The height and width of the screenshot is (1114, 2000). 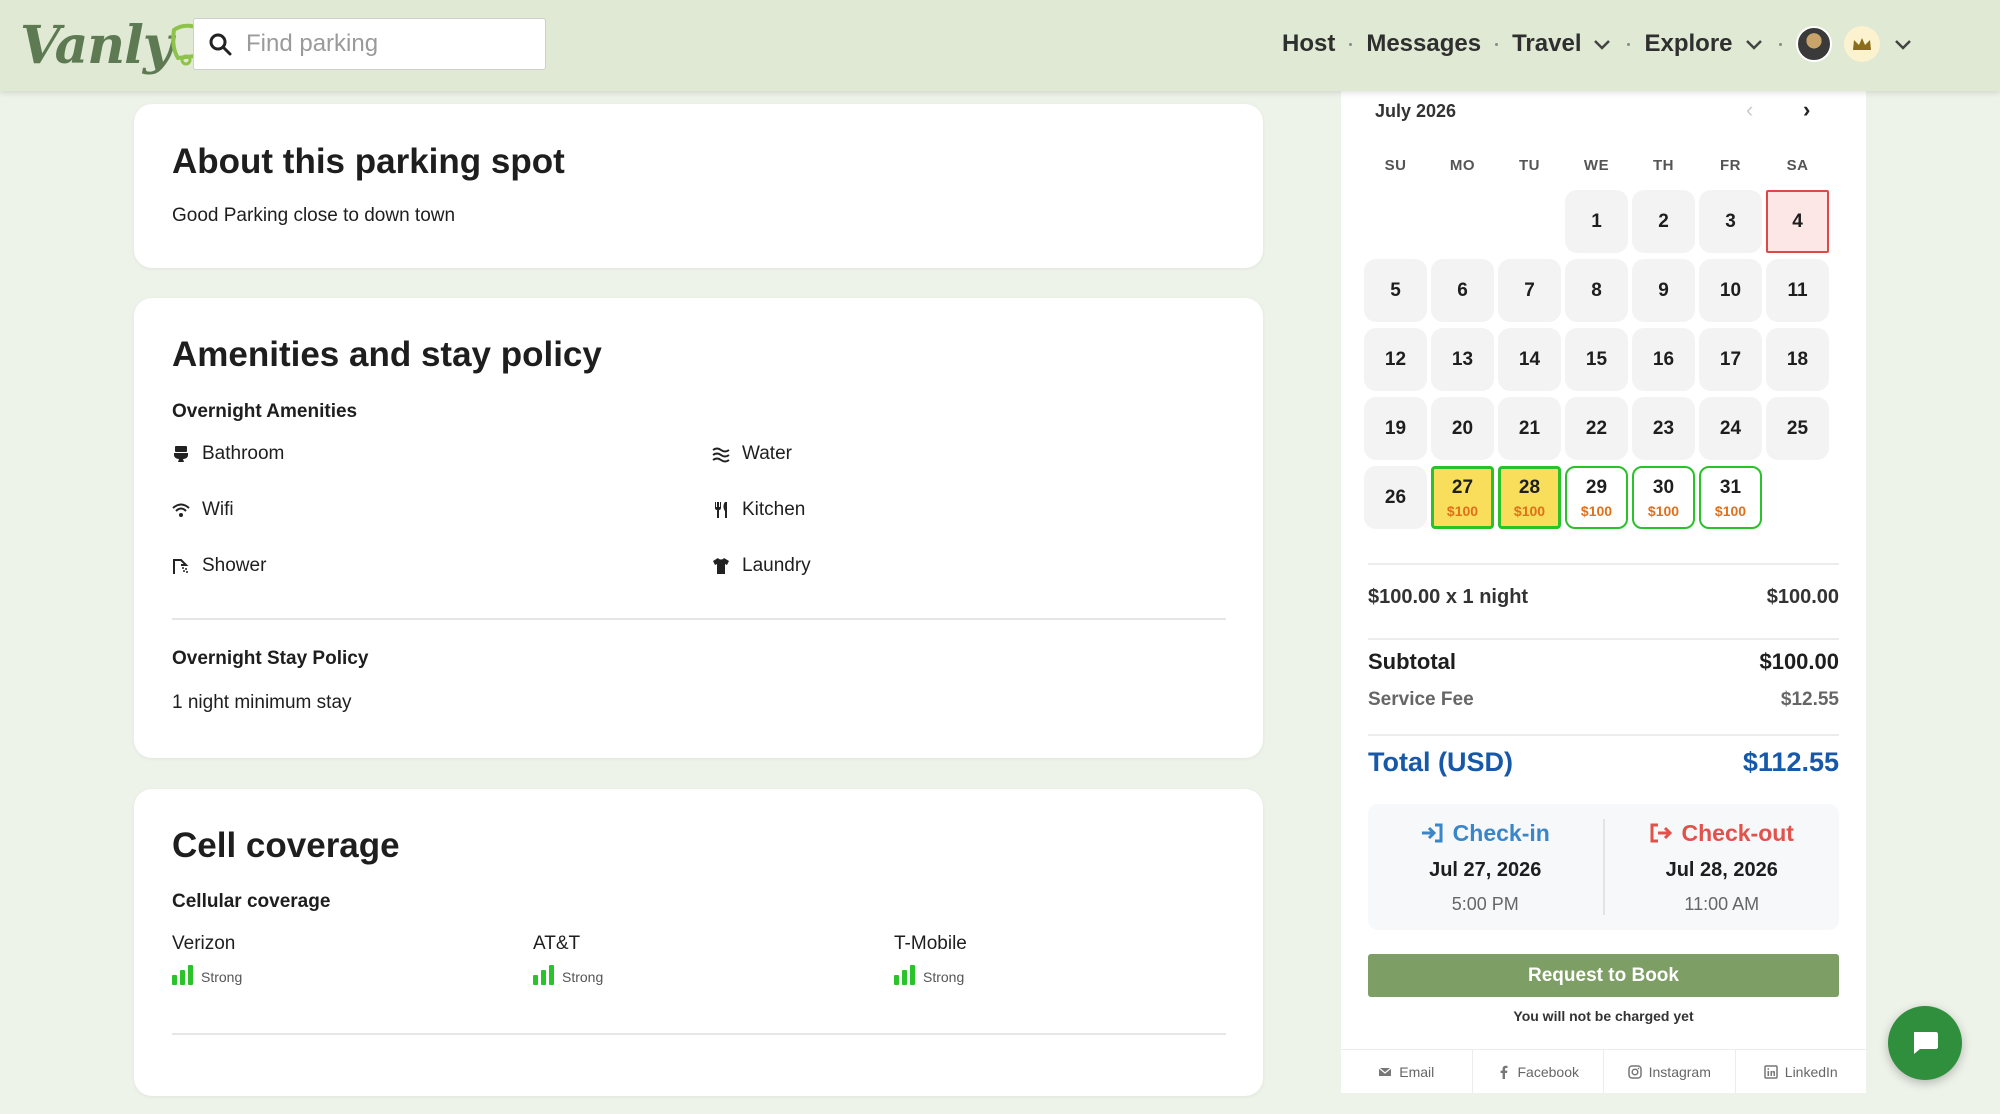 I want to click on user-menu, so click(x=1854, y=44).